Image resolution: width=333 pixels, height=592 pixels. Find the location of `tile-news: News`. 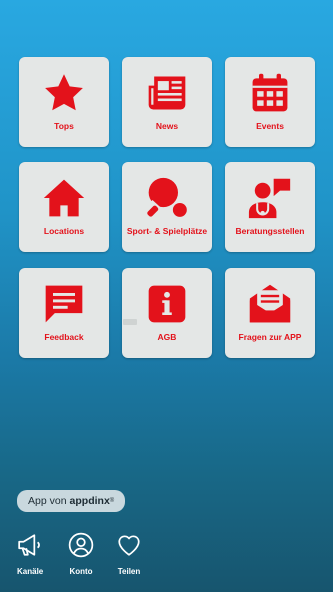

tile-news: News is located at coordinates (167, 102).